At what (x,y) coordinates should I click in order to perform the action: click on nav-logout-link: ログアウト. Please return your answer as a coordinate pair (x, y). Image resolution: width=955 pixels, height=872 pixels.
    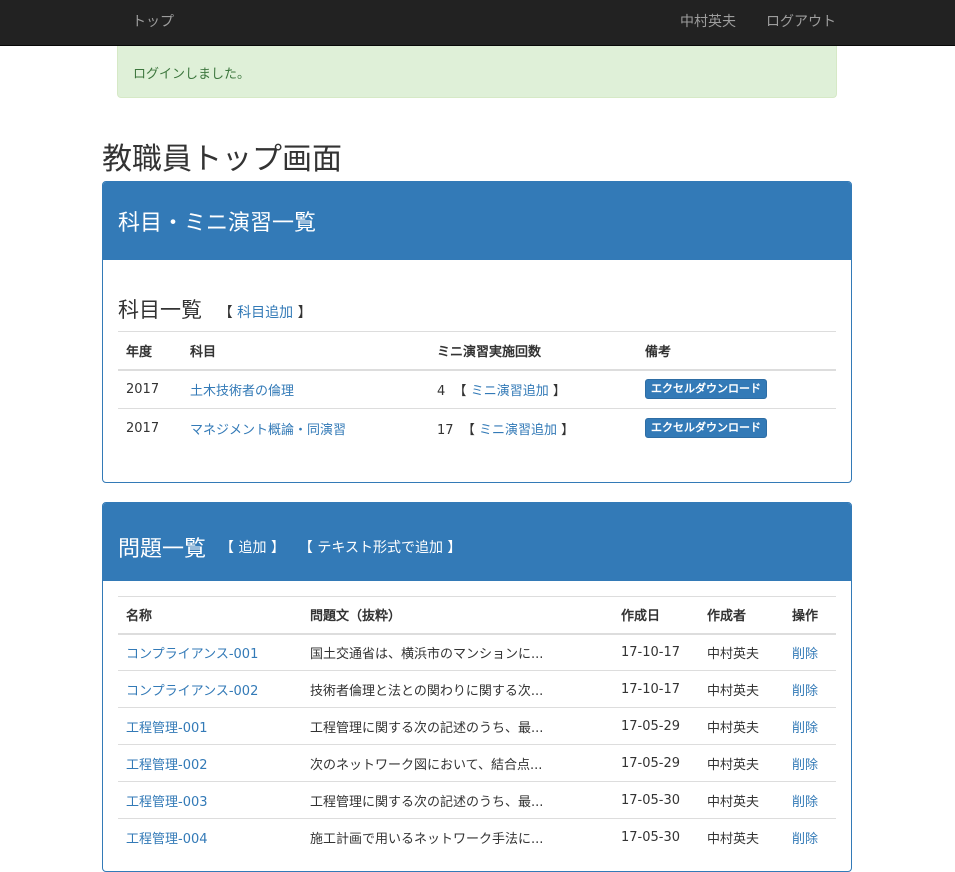
    Looking at the image, I should click on (801, 21).